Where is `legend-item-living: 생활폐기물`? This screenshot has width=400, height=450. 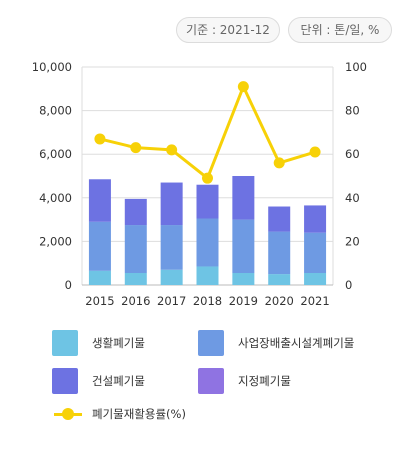
legend-item-living: 생활폐기물 is located at coordinates (98, 343).